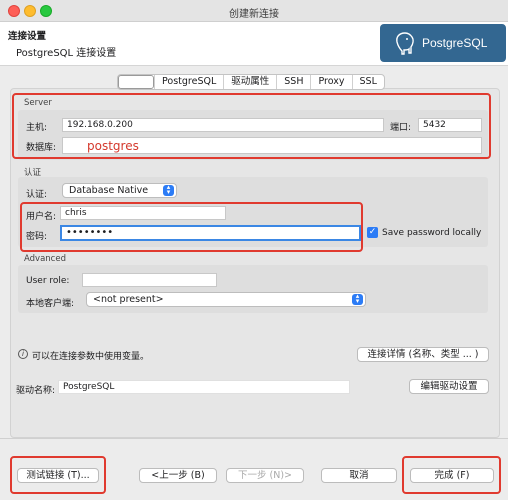  Describe the element at coordinates (451, 475) in the screenshot. I see `finish-button-highlight-box` at that location.